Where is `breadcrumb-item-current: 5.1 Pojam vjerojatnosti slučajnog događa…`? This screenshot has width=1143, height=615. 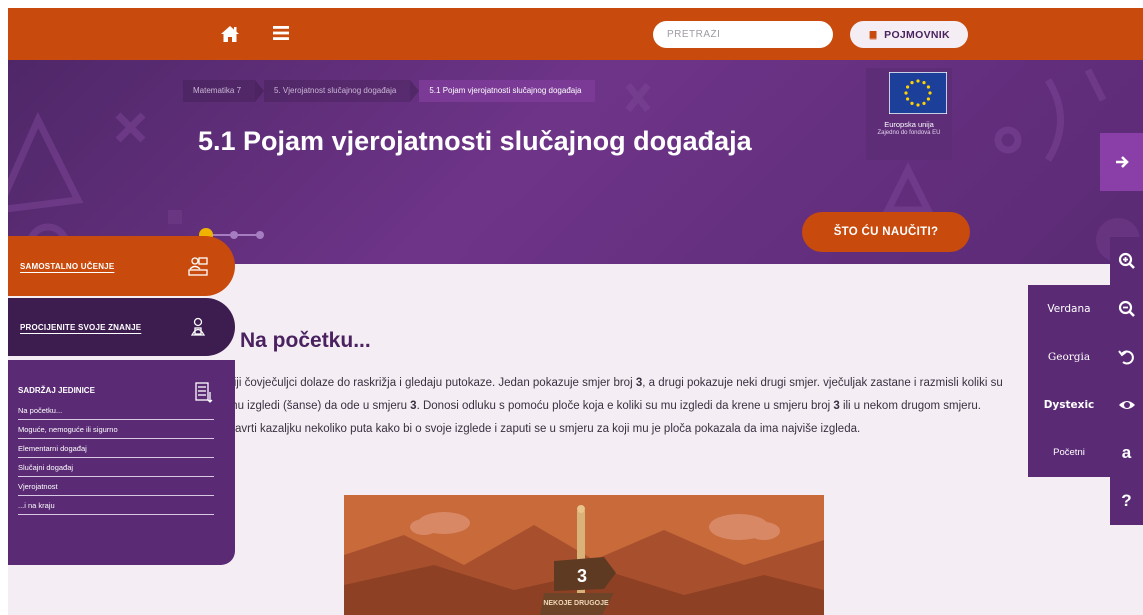 breadcrumb-item-current: 5.1 Pojam vjerojatnosti slučajnog događa… is located at coordinates (507, 91).